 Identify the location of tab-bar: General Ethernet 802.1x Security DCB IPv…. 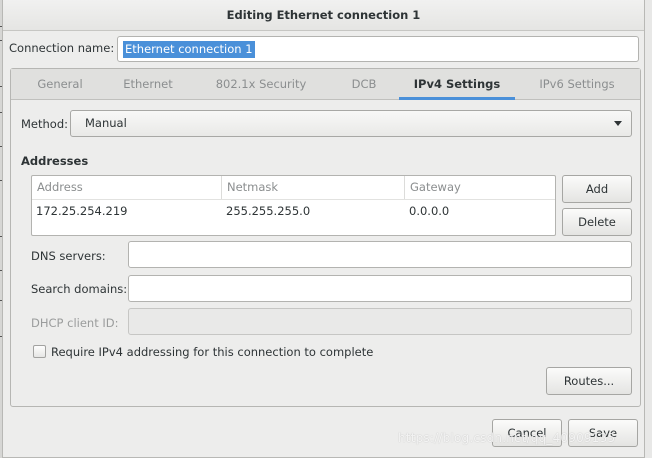
(325, 84).